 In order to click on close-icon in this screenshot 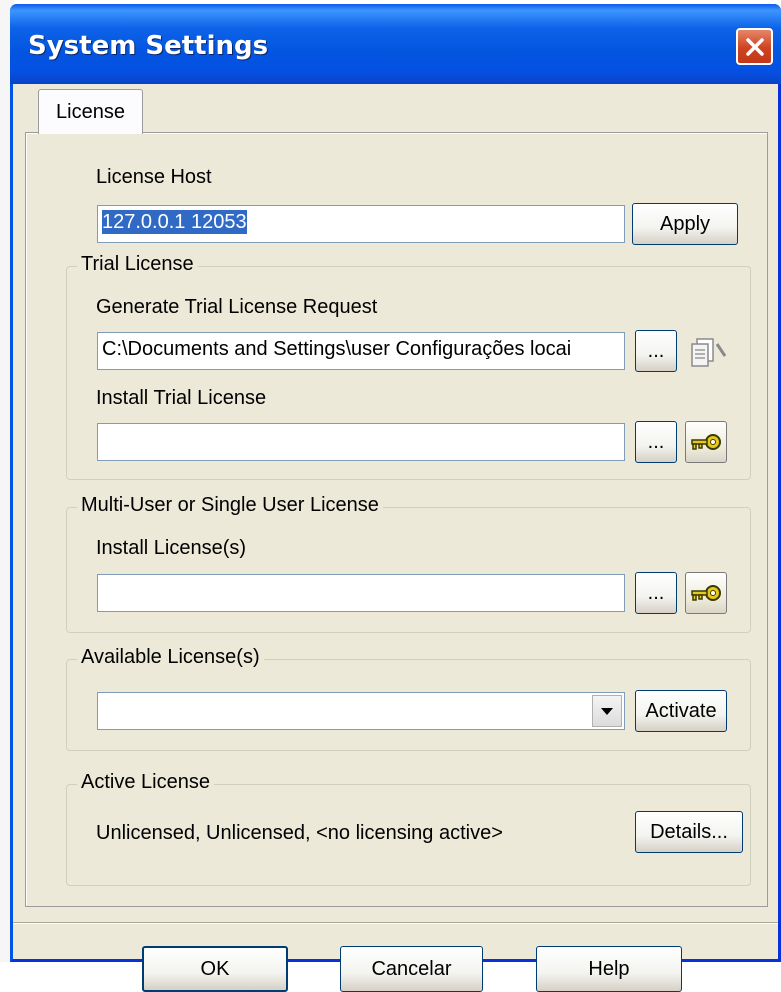, I will do `click(755, 47)`.